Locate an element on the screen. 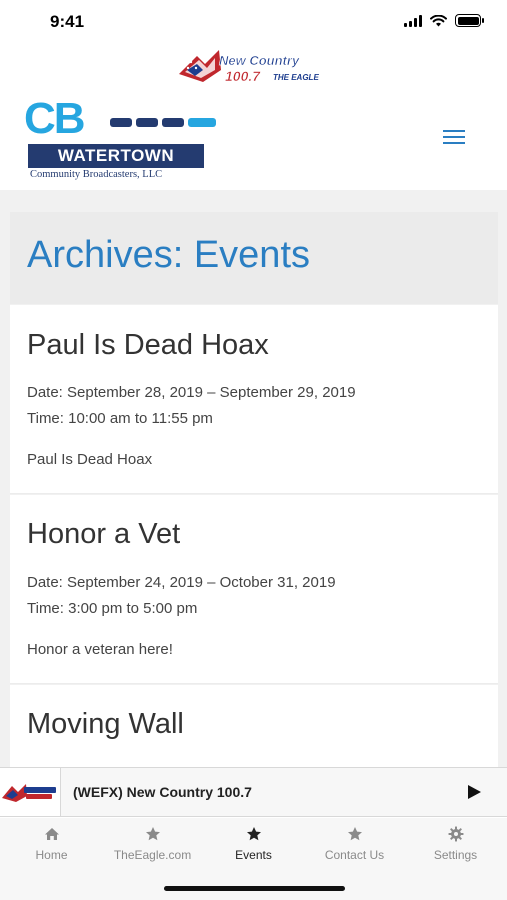  status-icons is located at coordinates (444, 20).